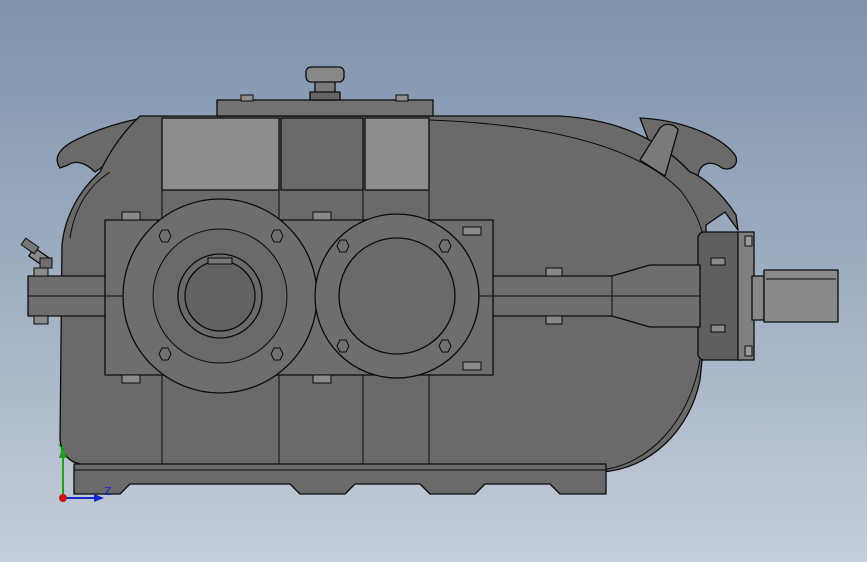  Describe the element at coordinates (61, 448) in the screenshot. I see `y-axis-label: Y` at that location.